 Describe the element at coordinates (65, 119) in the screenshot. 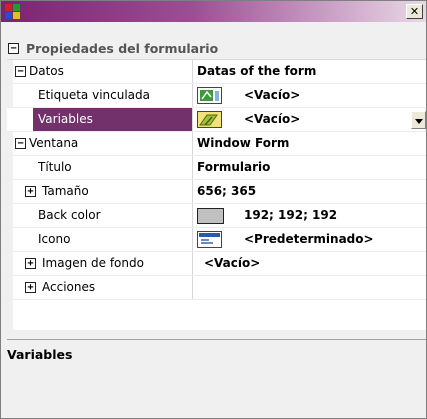

I see `prop-name: Variables` at that location.